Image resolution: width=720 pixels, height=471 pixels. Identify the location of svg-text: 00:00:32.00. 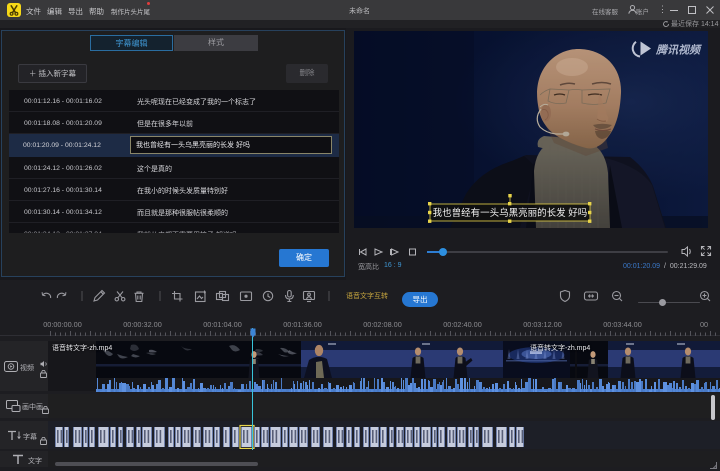
(142, 324).